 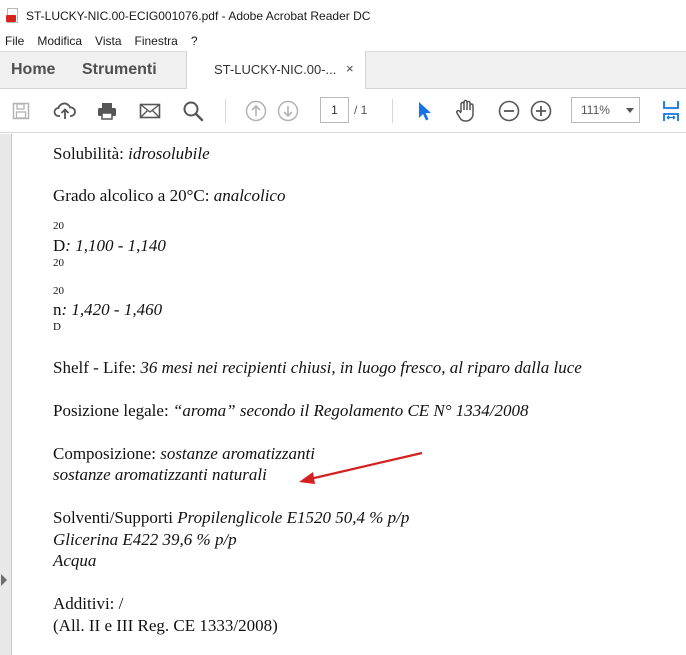 I want to click on menu-bar: File Modifica Vista Finestra ?, so click(x=343, y=41).